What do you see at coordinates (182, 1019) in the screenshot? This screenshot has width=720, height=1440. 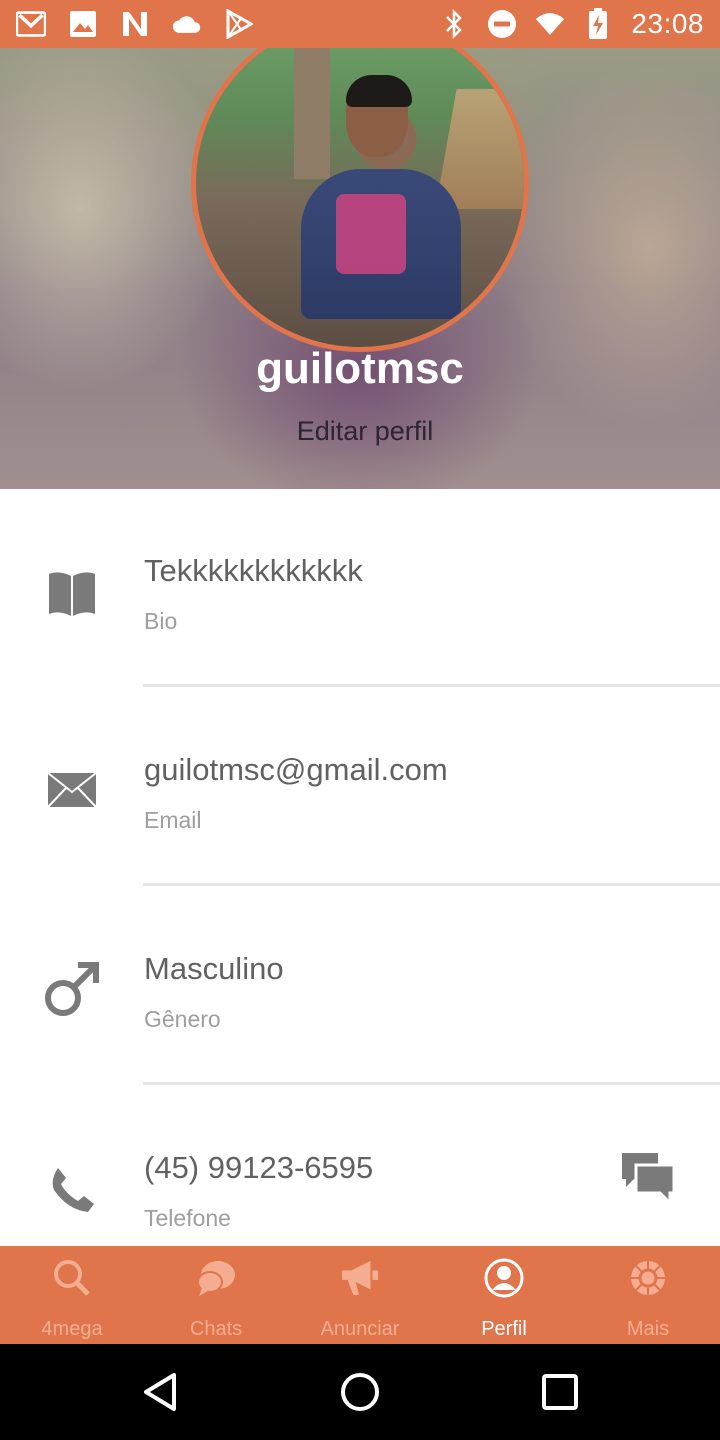 I see `gender-label: Gênero` at bounding box center [182, 1019].